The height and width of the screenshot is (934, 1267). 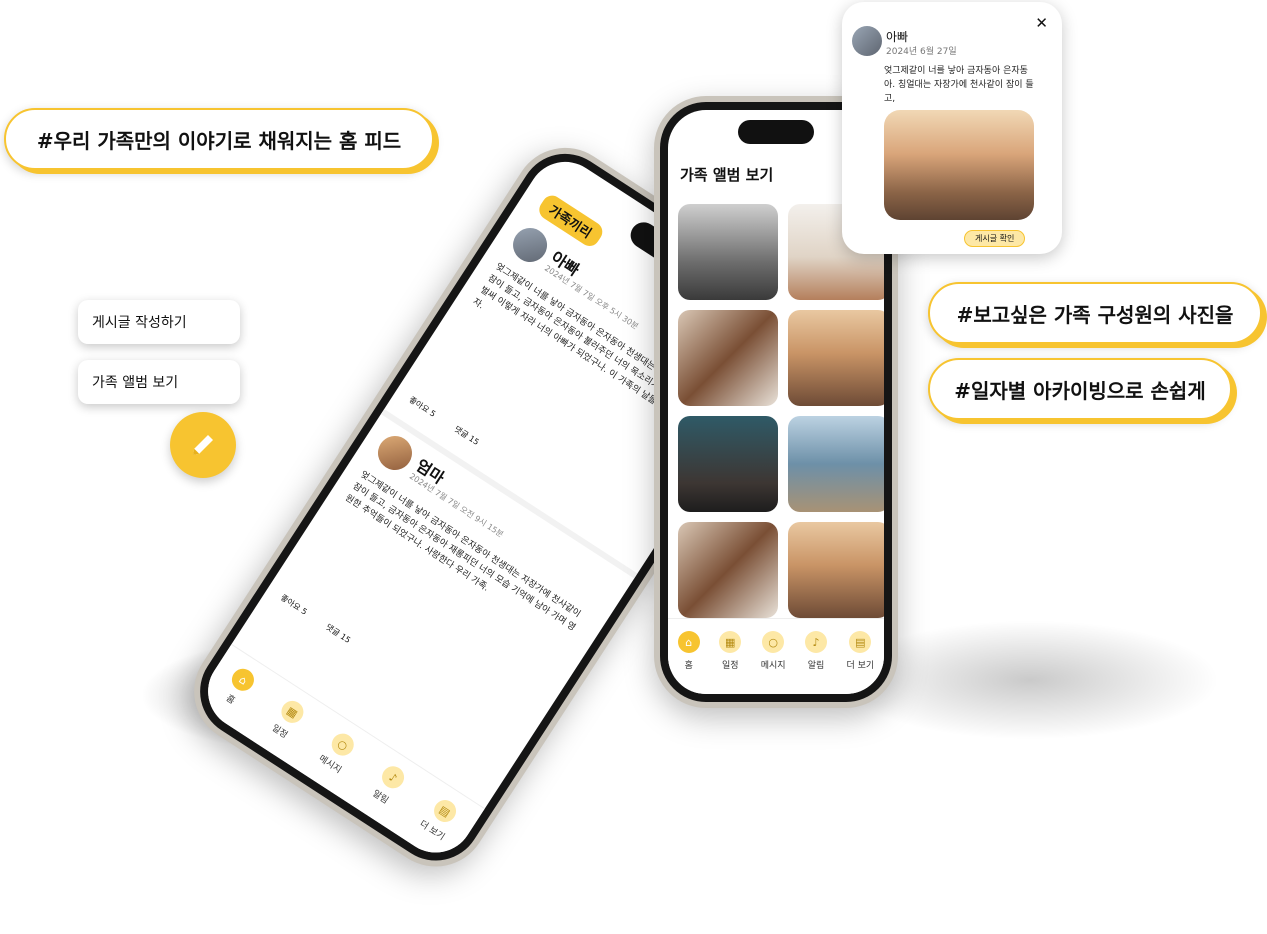 What do you see at coordinates (860, 666) in the screenshot?
I see `nav-label: 더 보기` at bounding box center [860, 666].